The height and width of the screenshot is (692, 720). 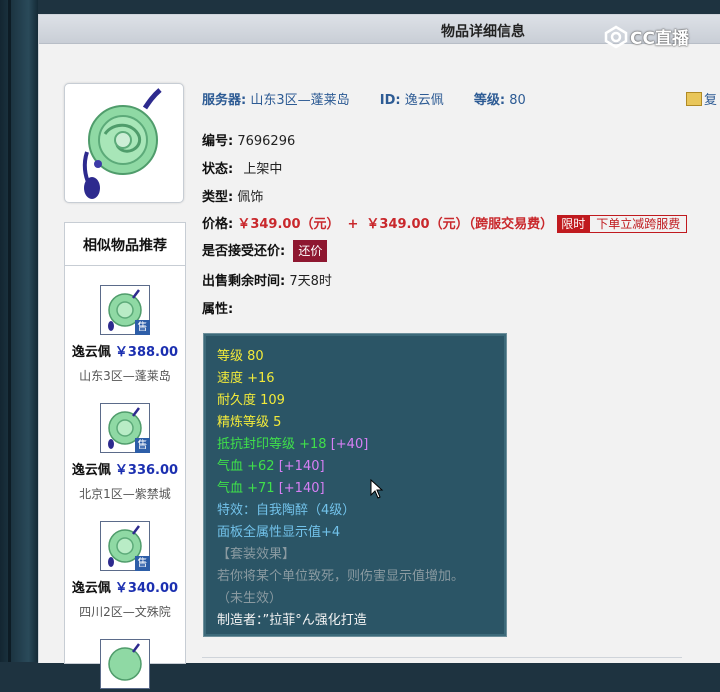 What do you see at coordinates (240, 356) in the screenshot?
I see `attr-level: 等级 80` at bounding box center [240, 356].